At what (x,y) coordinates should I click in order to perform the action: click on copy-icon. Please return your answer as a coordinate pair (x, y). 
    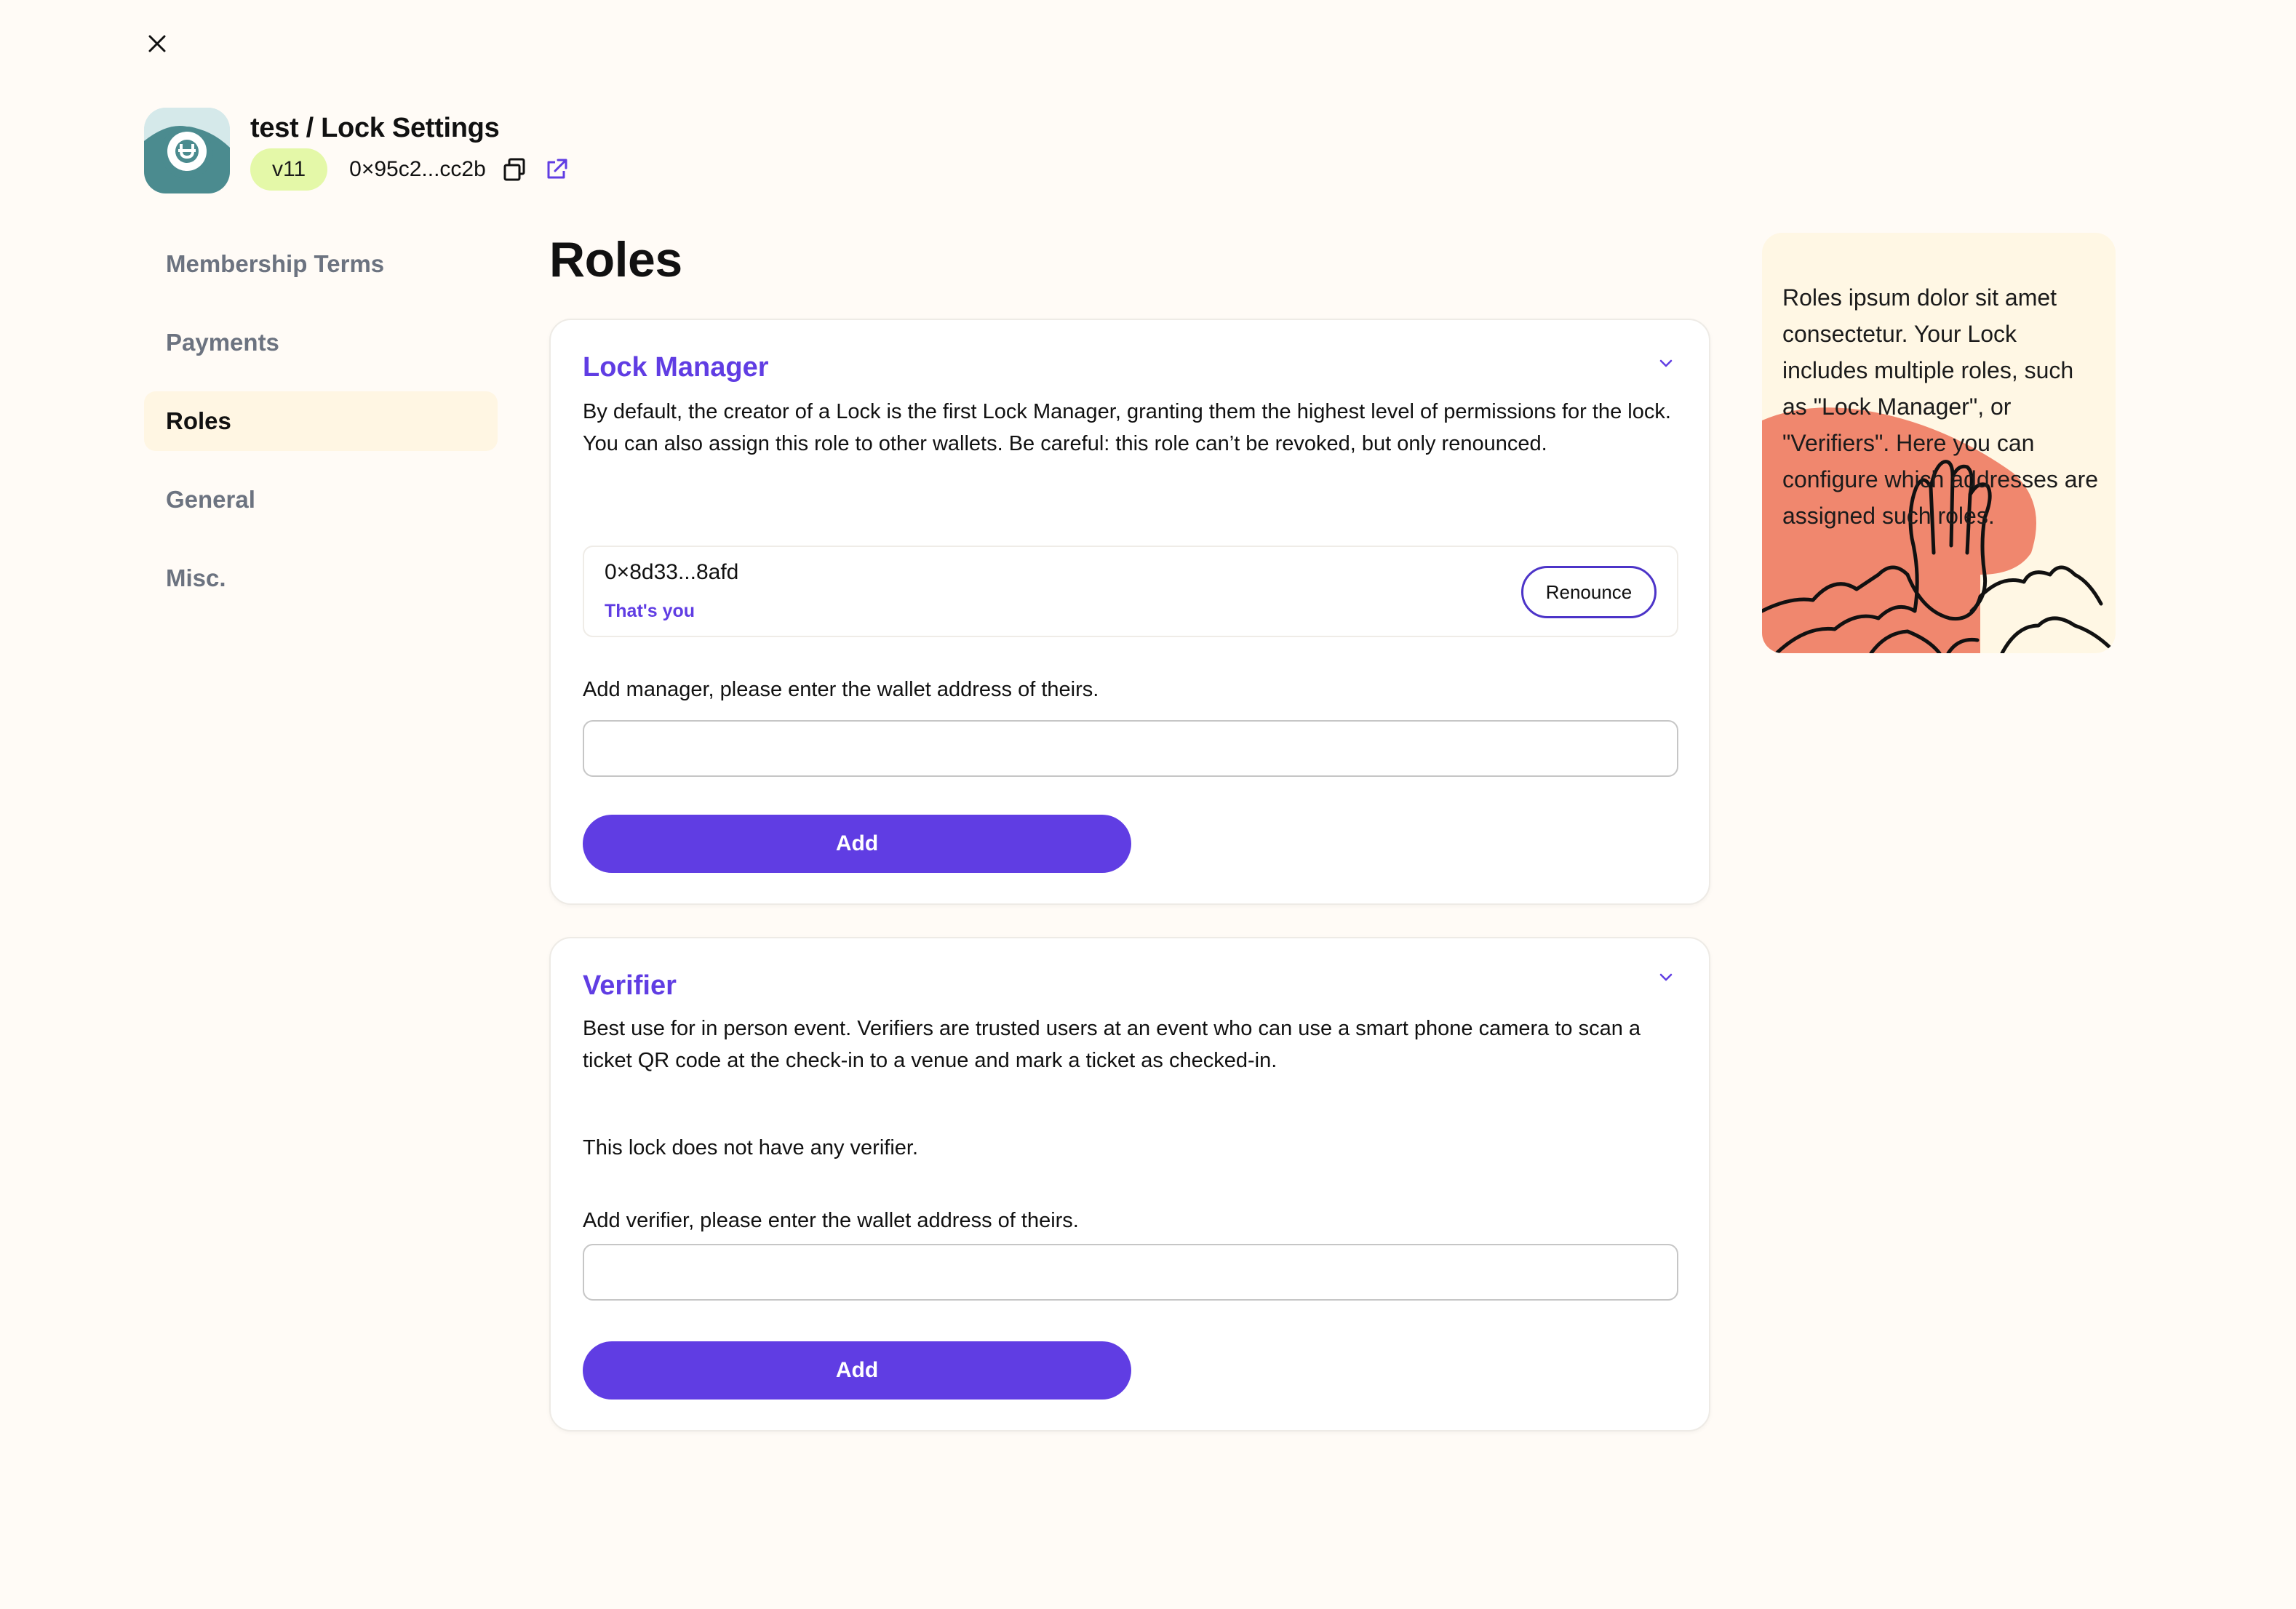
    Looking at the image, I should click on (514, 169).